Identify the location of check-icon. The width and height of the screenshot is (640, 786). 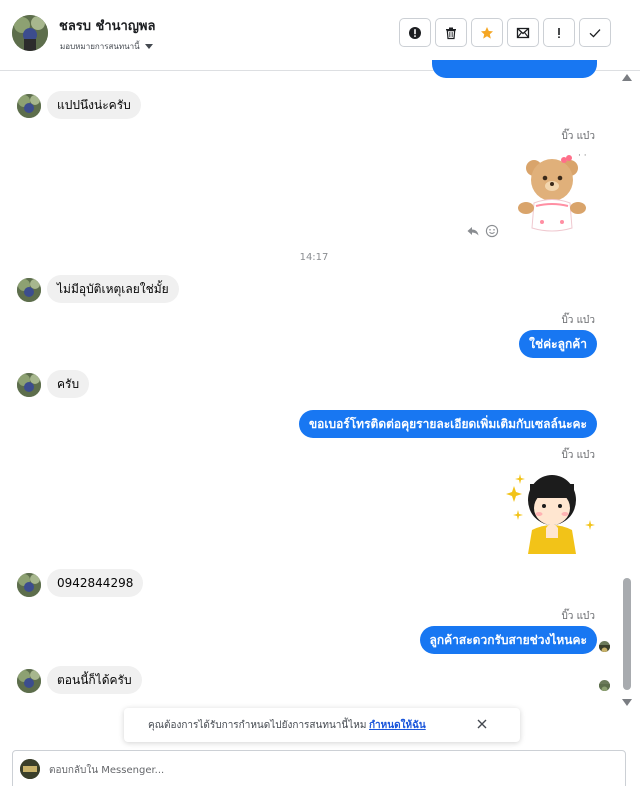
(595, 33).